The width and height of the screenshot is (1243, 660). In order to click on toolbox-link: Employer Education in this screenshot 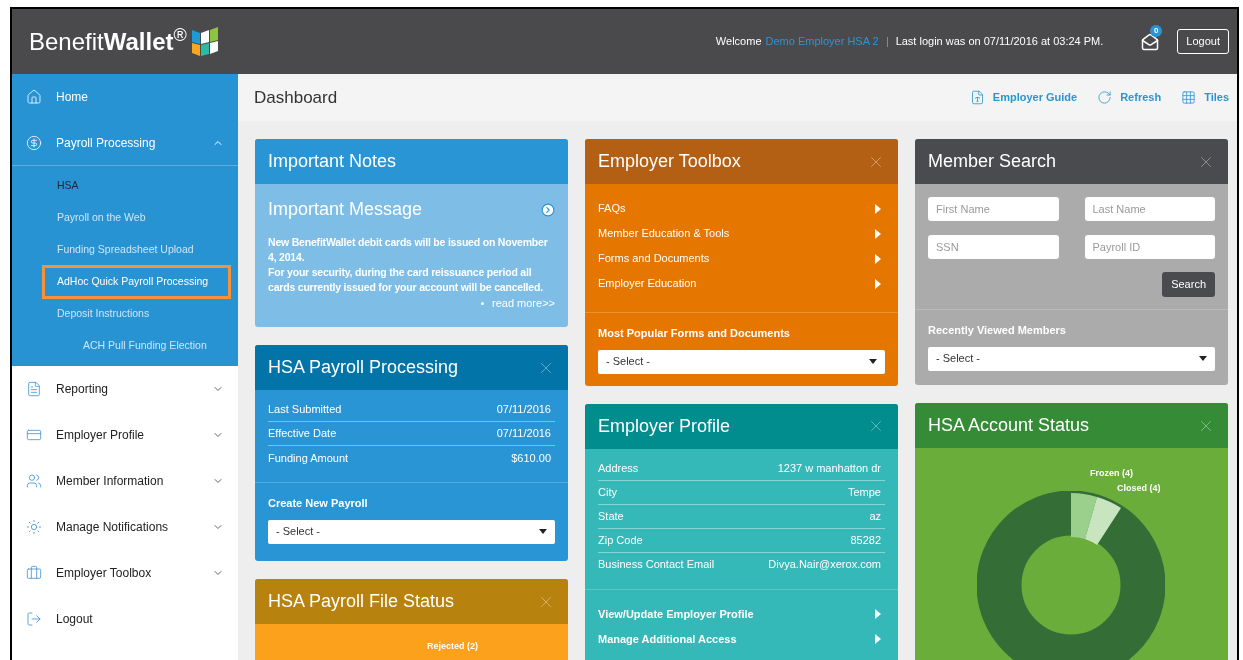, I will do `click(741, 283)`.